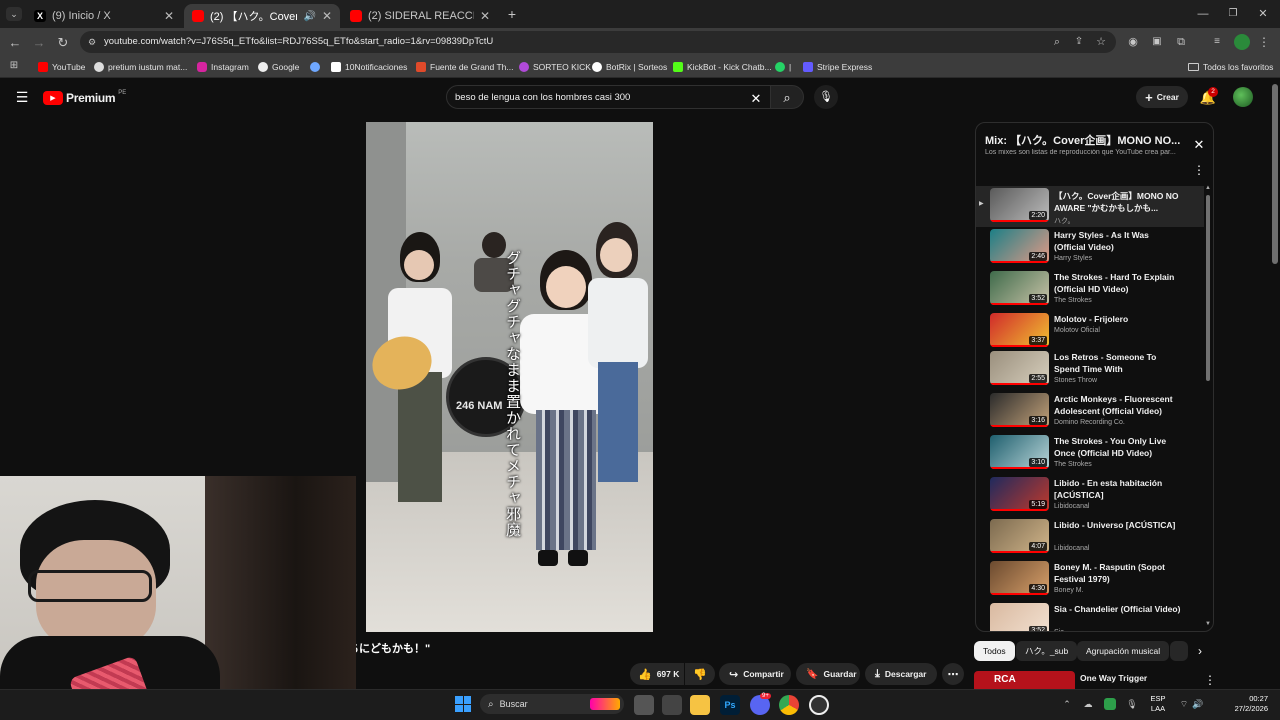  I want to click on scroll-down-icon: ▼, so click(1208, 624).